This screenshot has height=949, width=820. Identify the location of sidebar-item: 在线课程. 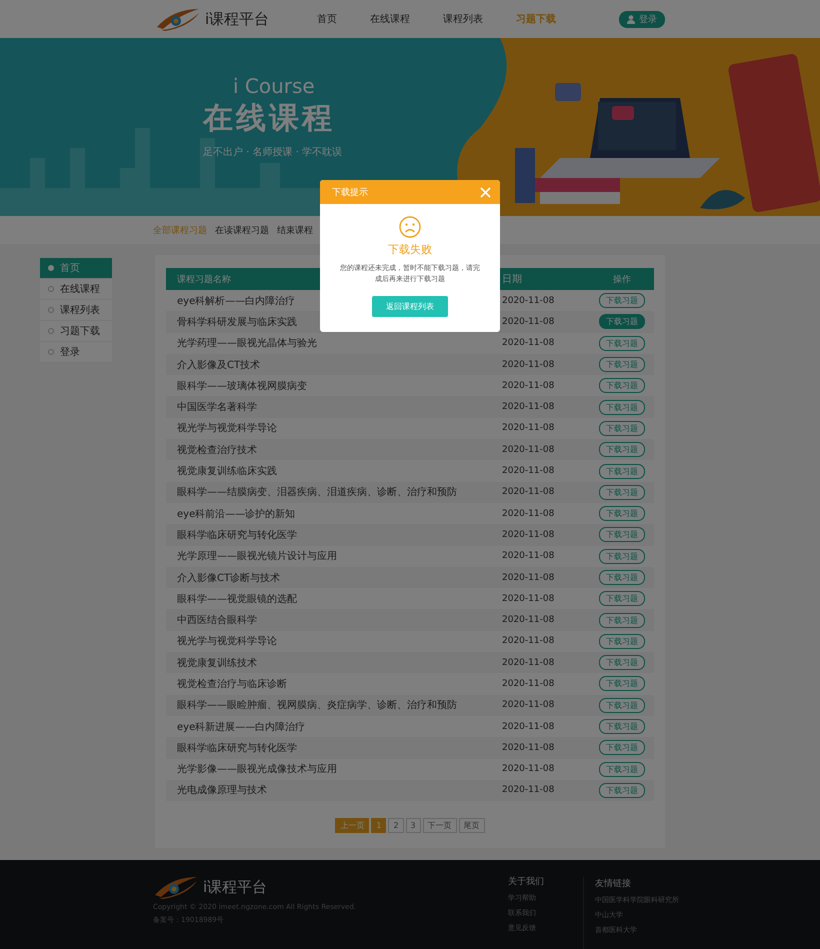
(76, 289).